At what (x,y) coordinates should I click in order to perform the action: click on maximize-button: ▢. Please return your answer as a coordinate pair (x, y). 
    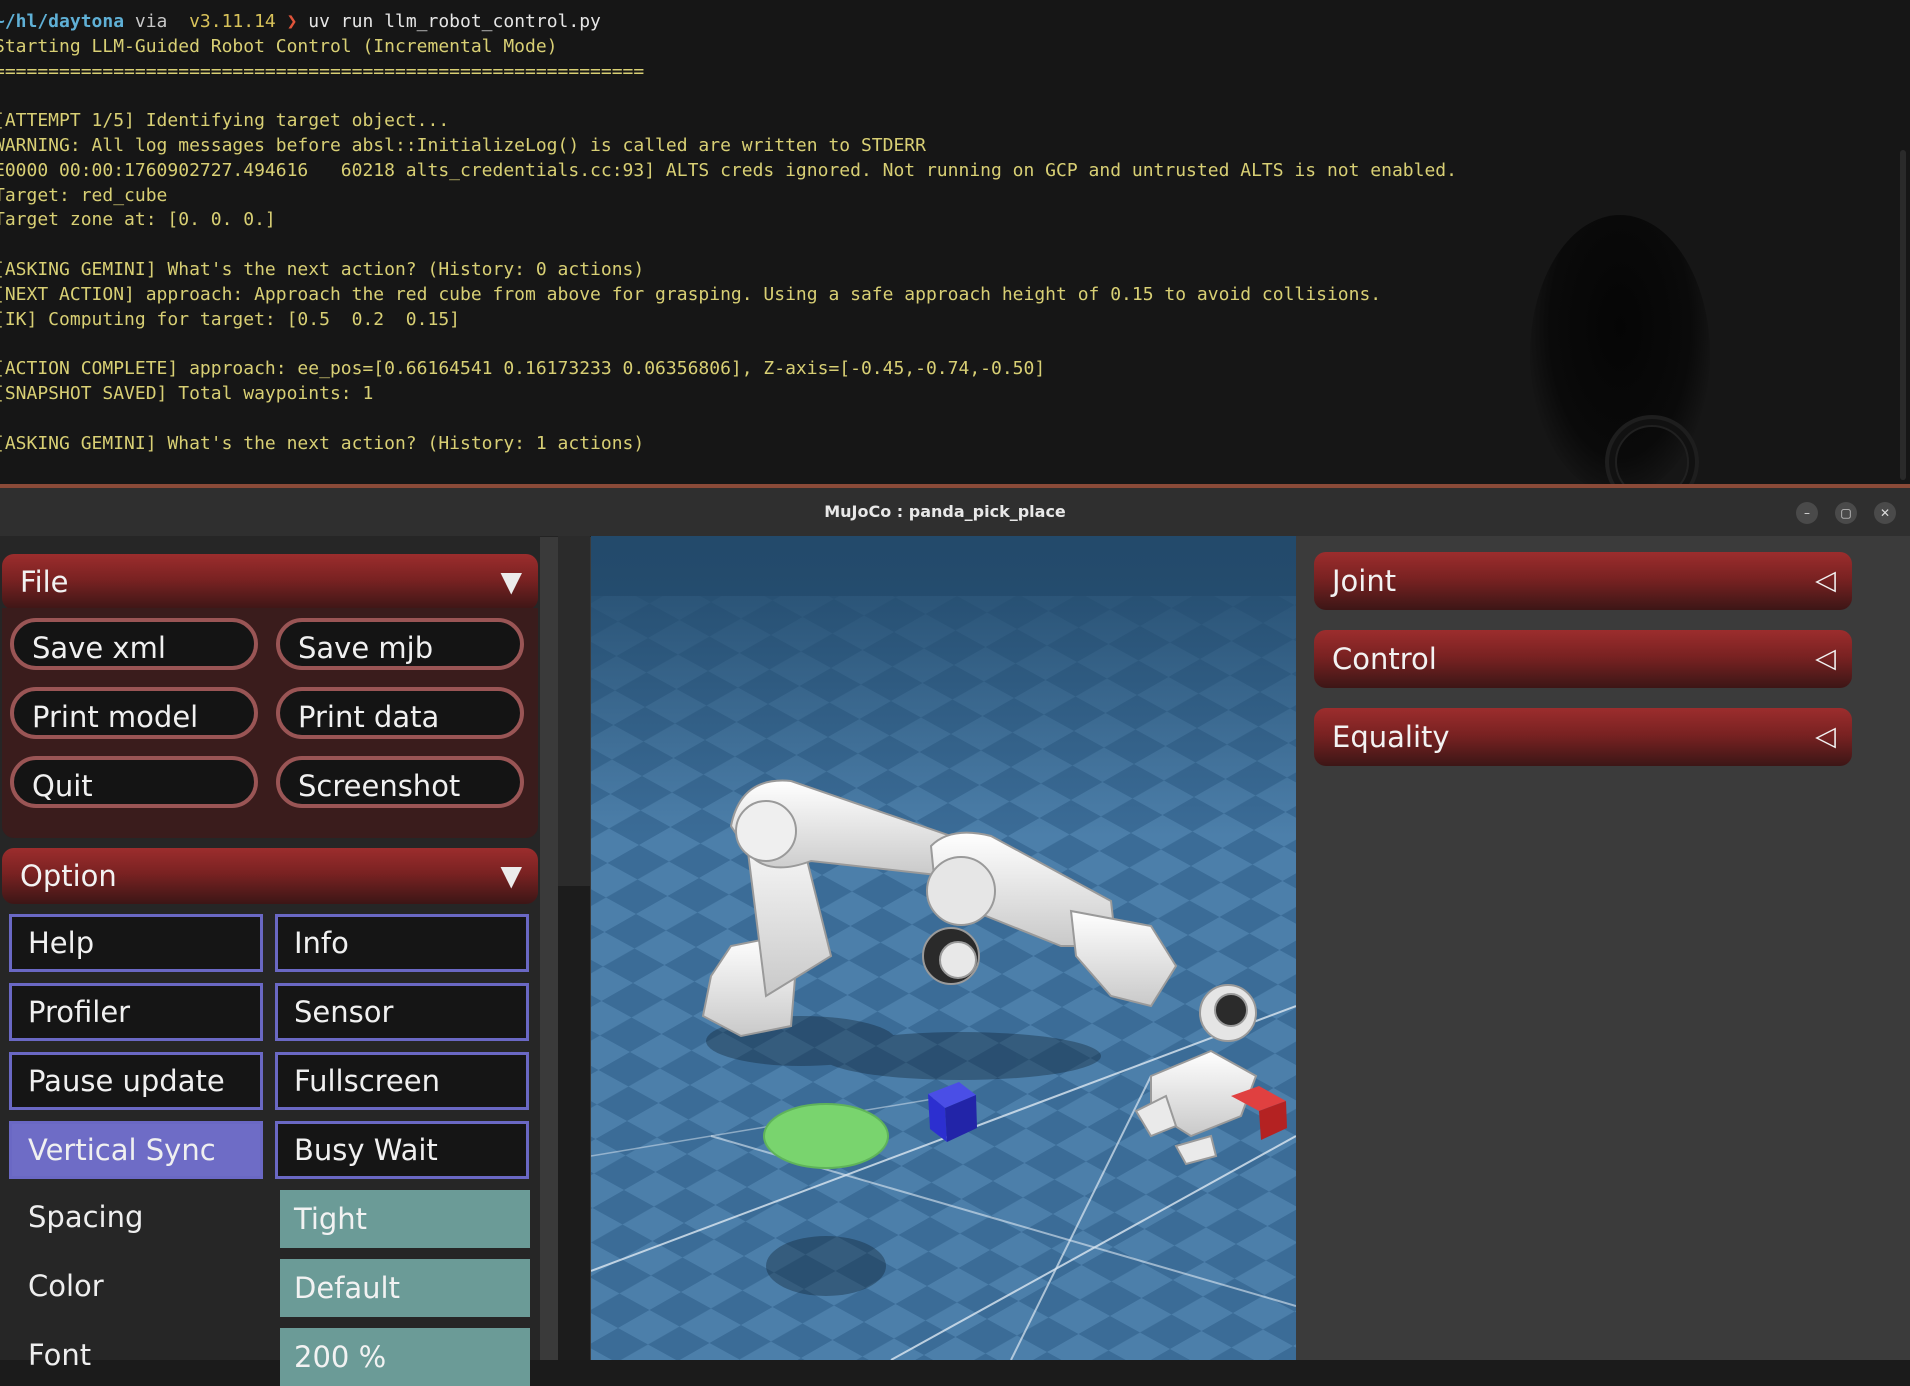
    Looking at the image, I should click on (1846, 513).